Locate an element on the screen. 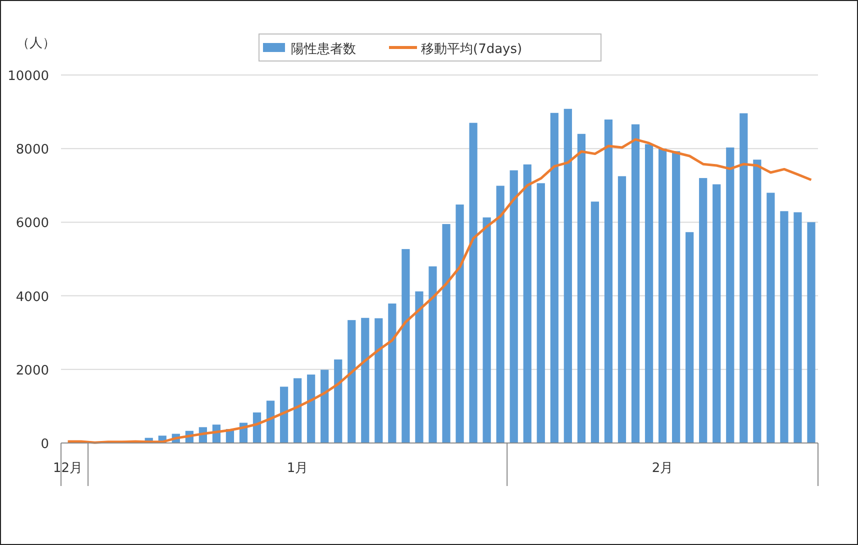 The image size is (858, 545). unit-label: （人） is located at coordinates (36, 43).